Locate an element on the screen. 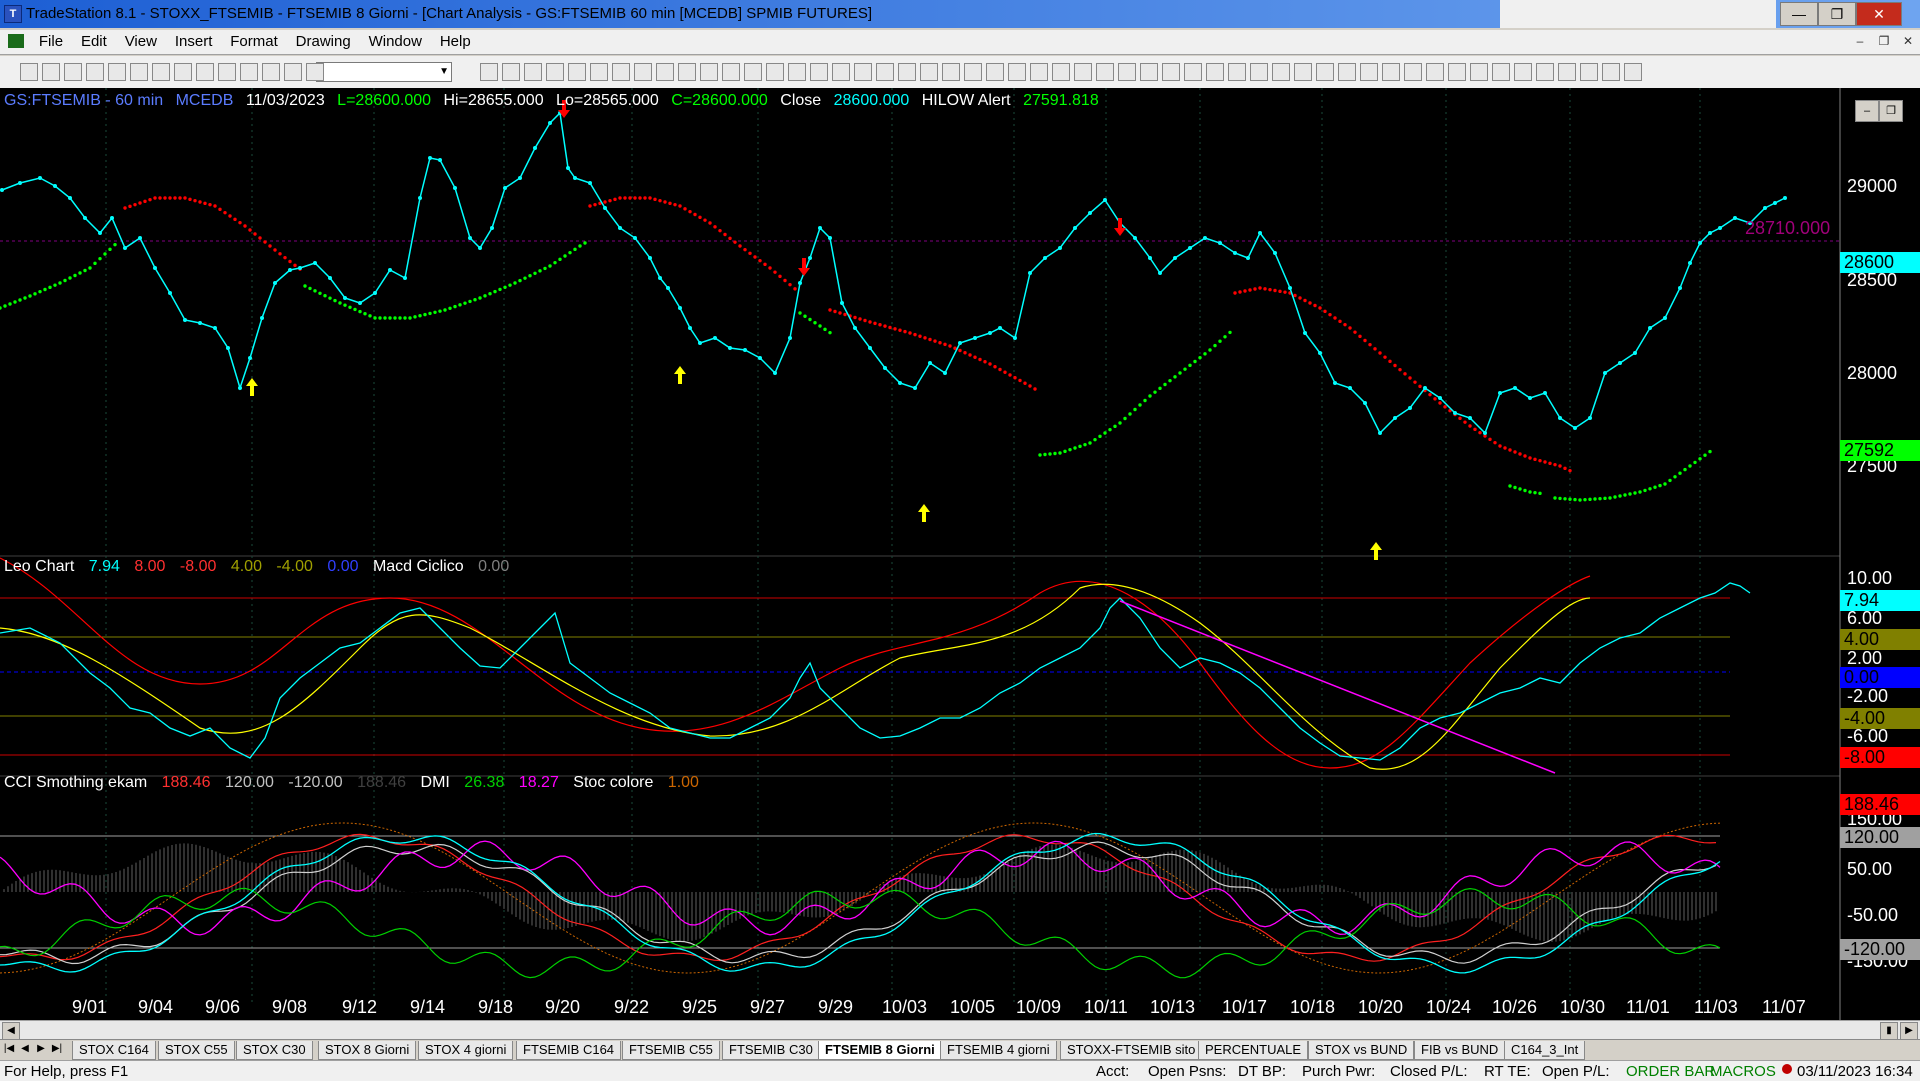 Image resolution: width=1920 pixels, height=1081 pixels. tab-next-icon: ▶ is located at coordinates (41, 1049).